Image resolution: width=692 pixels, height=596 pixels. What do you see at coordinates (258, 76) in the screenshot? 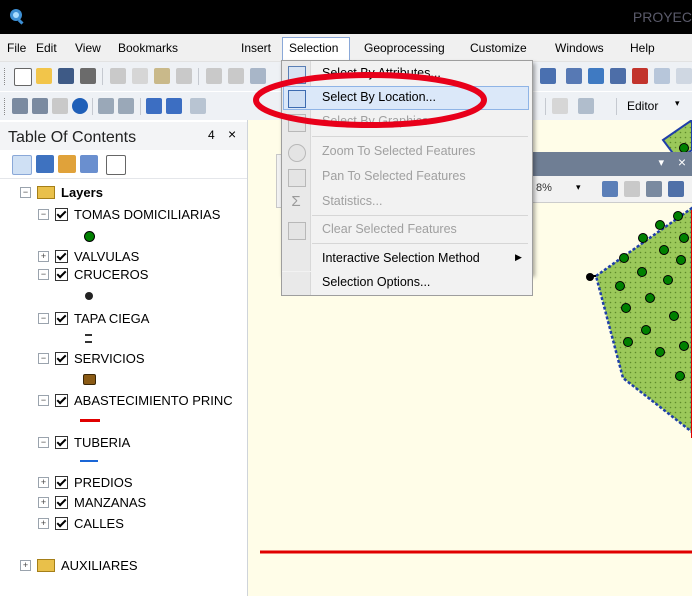
I see `add-data-icon` at bounding box center [258, 76].